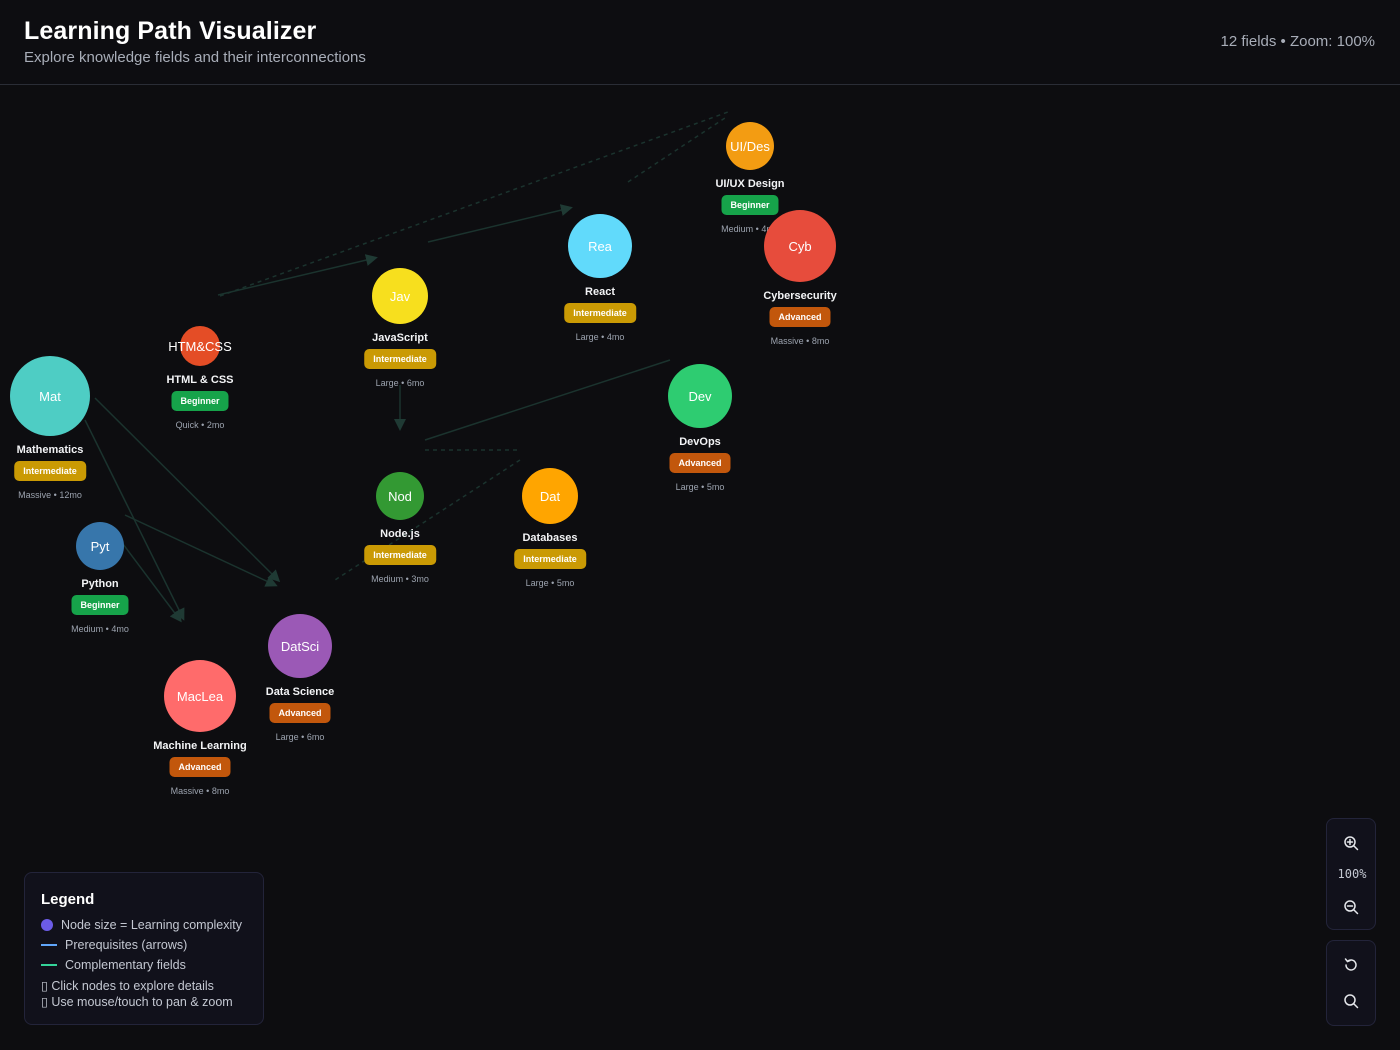  I want to click on zoom-in-icon, so click(1351, 843).